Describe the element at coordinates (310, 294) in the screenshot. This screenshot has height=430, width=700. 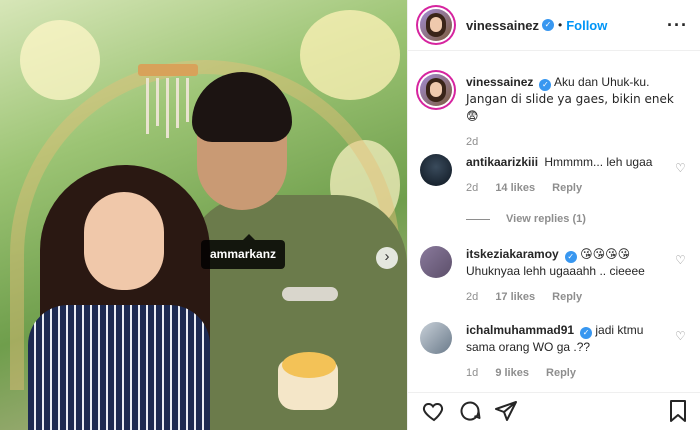
I see `man-pocket` at that location.